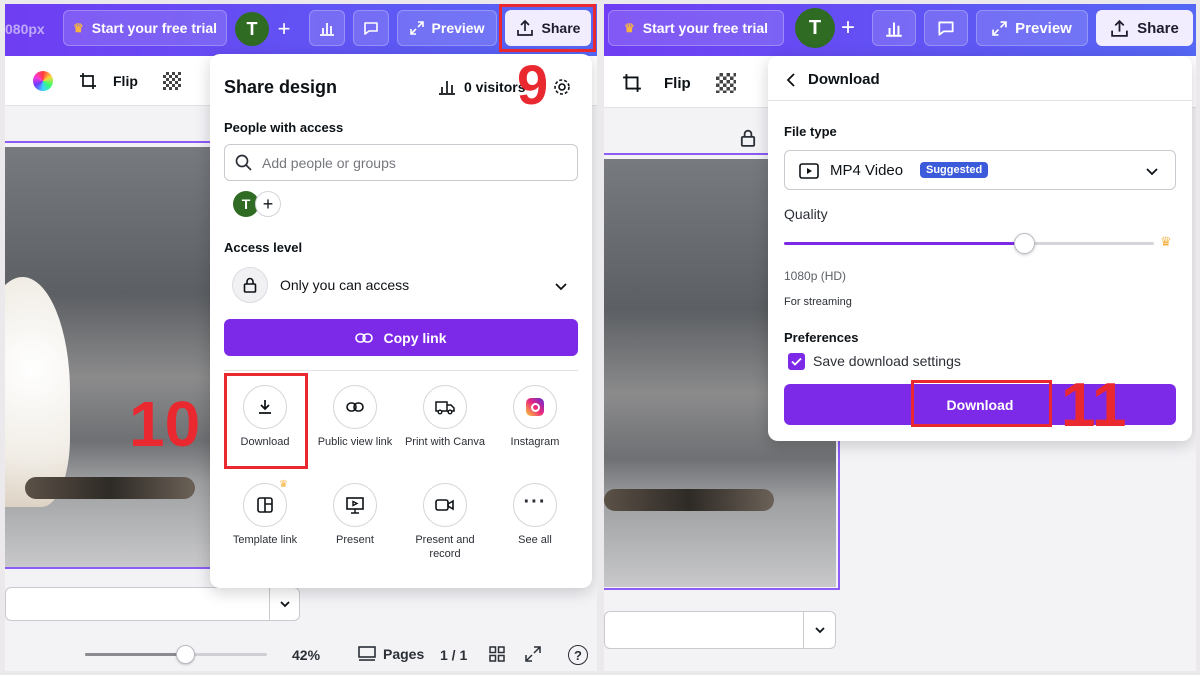 The image size is (1200, 675). What do you see at coordinates (281, 87) in the screenshot?
I see `share-panel-title: Share design` at bounding box center [281, 87].